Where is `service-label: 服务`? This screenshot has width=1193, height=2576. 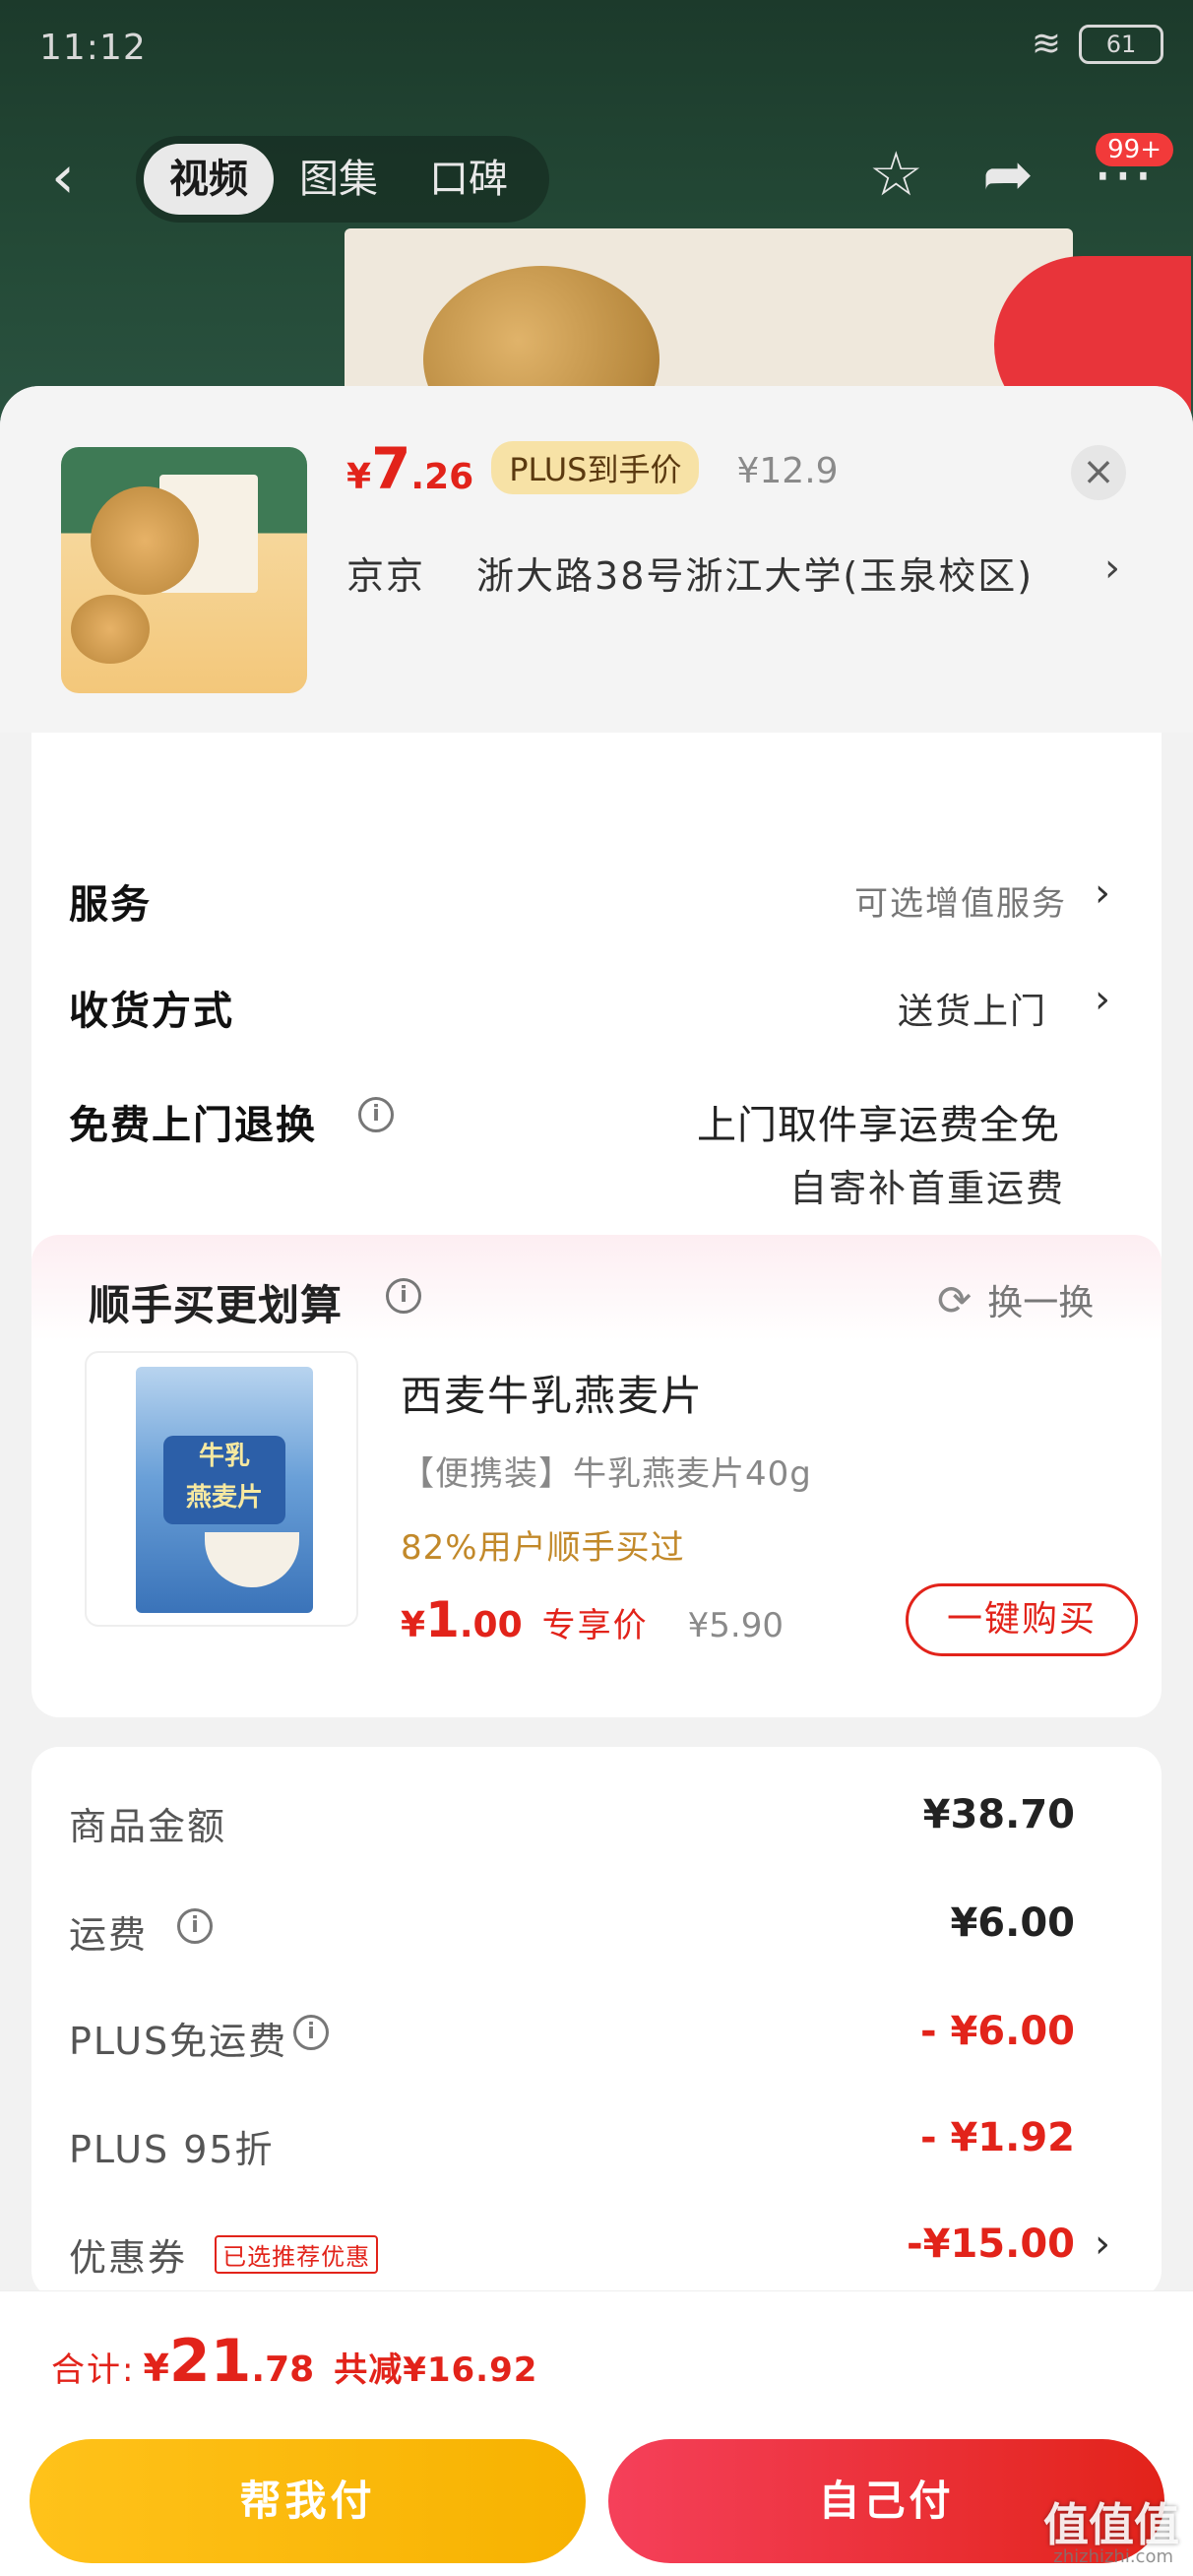
service-label: 服务 is located at coordinates (110, 905).